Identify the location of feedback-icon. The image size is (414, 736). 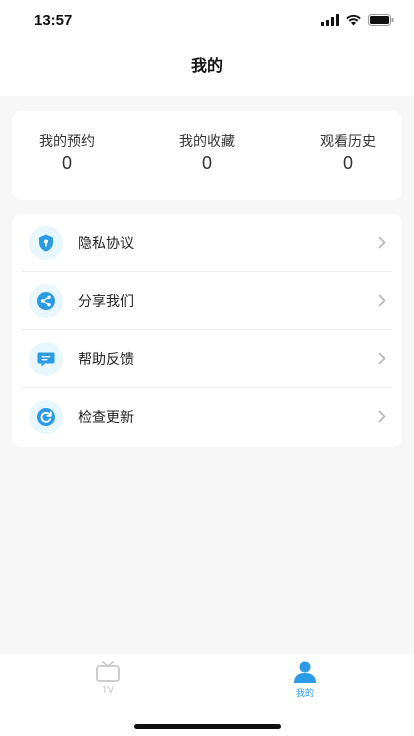
(46, 359).